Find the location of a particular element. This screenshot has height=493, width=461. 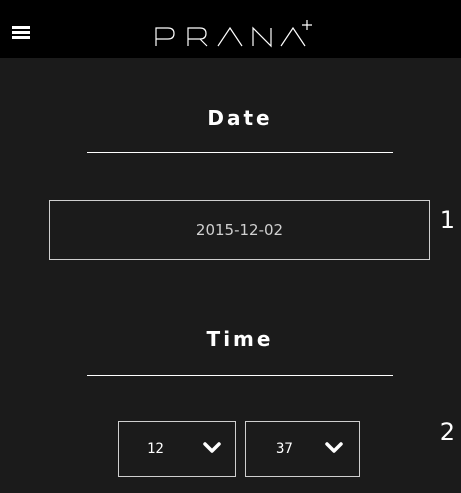

hour-value: 12 is located at coordinates (155, 449).